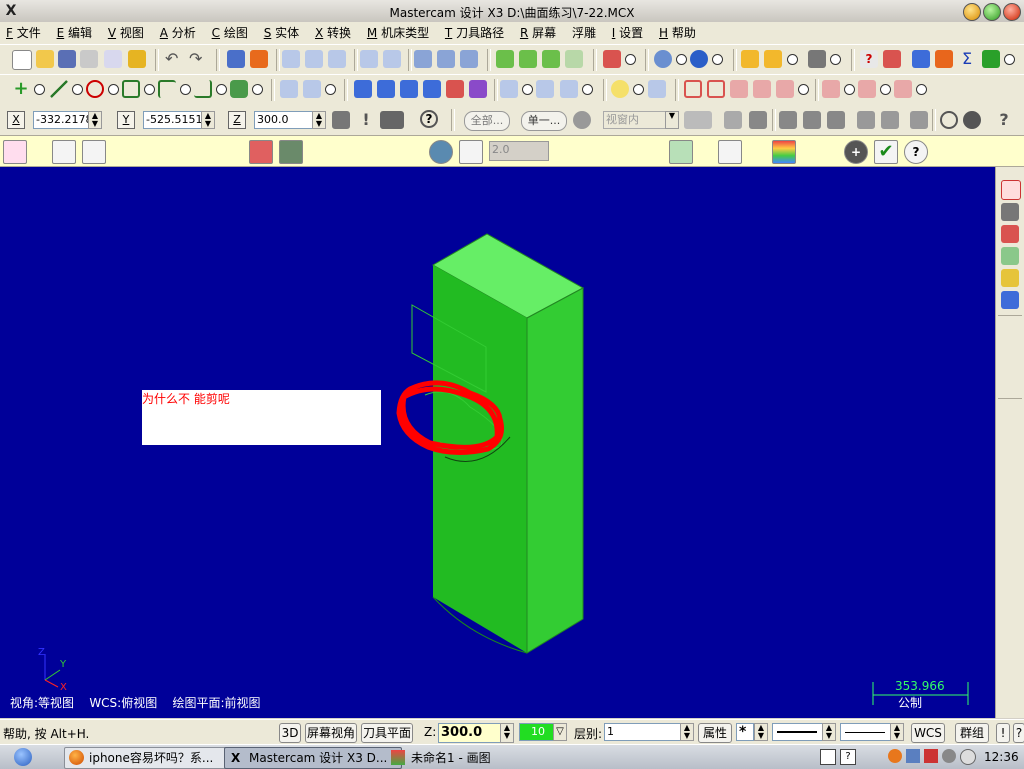 The image size is (1024, 769). I want to click on analyze-icon, so click(657, 89).